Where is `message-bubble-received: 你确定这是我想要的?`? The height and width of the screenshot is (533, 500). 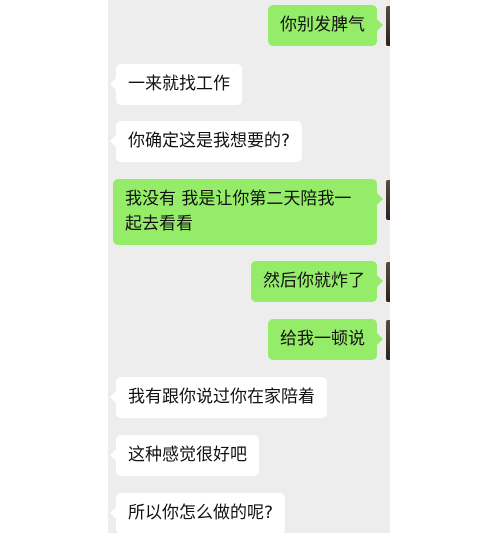 message-bubble-received: 你确定这是我想要的? is located at coordinates (206, 141).